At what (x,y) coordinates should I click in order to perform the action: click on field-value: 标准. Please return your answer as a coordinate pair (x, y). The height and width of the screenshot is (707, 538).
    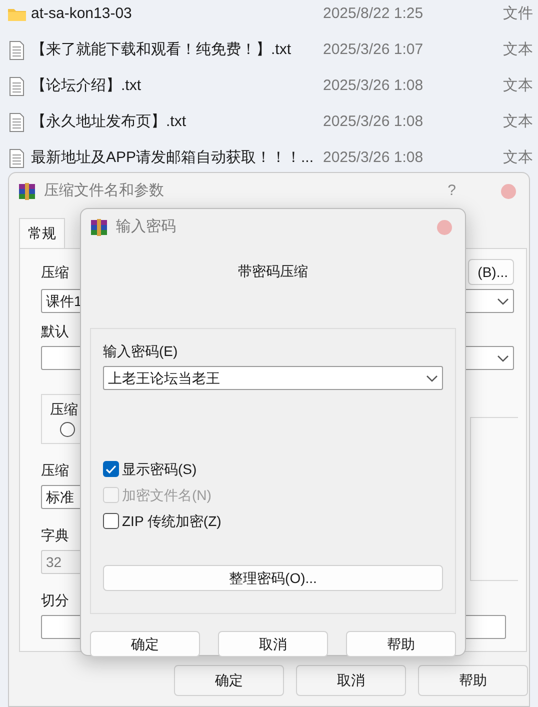
    Looking at the image, I should click on (60, 497).